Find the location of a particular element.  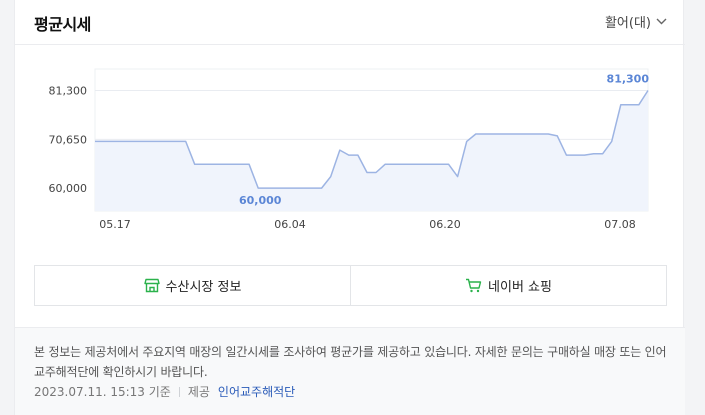

x-tick-label: 06.20 is located at coordinates (445, 224).